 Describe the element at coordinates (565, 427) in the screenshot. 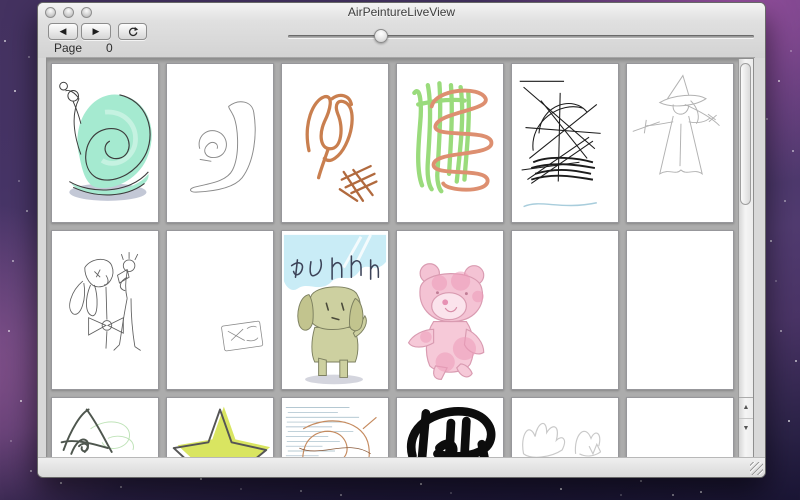

I see `thumbnail-wing-sketch` at that location.